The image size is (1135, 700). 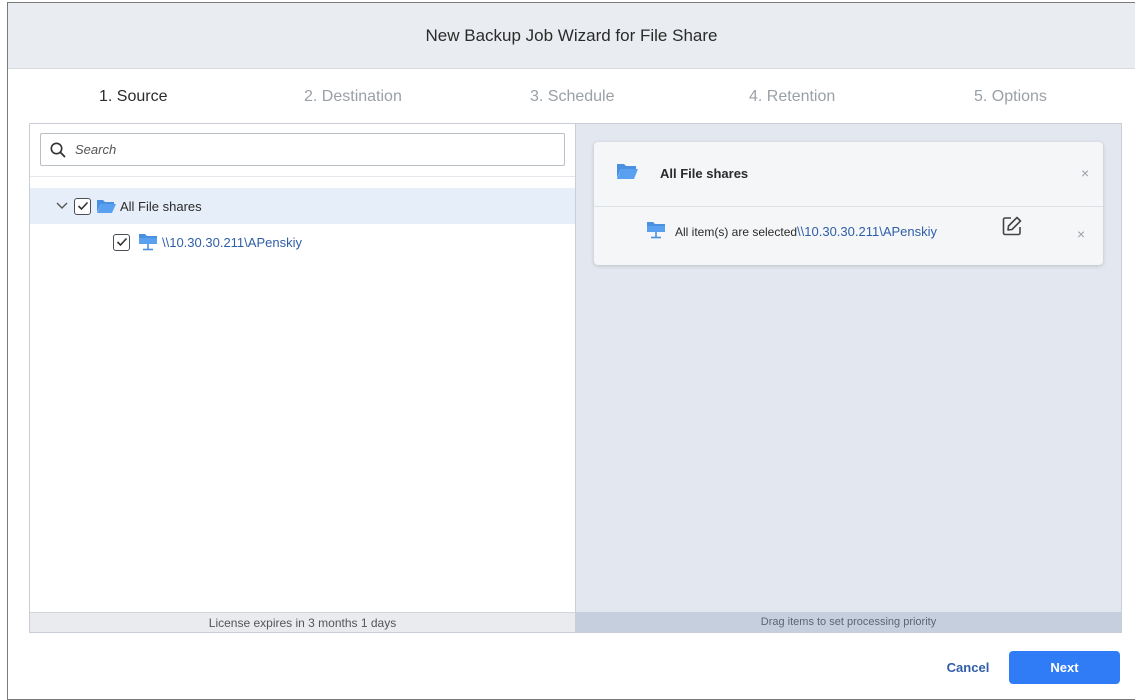 I want to click on selection-item-label: All item(s) are selected, so click(x=736, y=231).